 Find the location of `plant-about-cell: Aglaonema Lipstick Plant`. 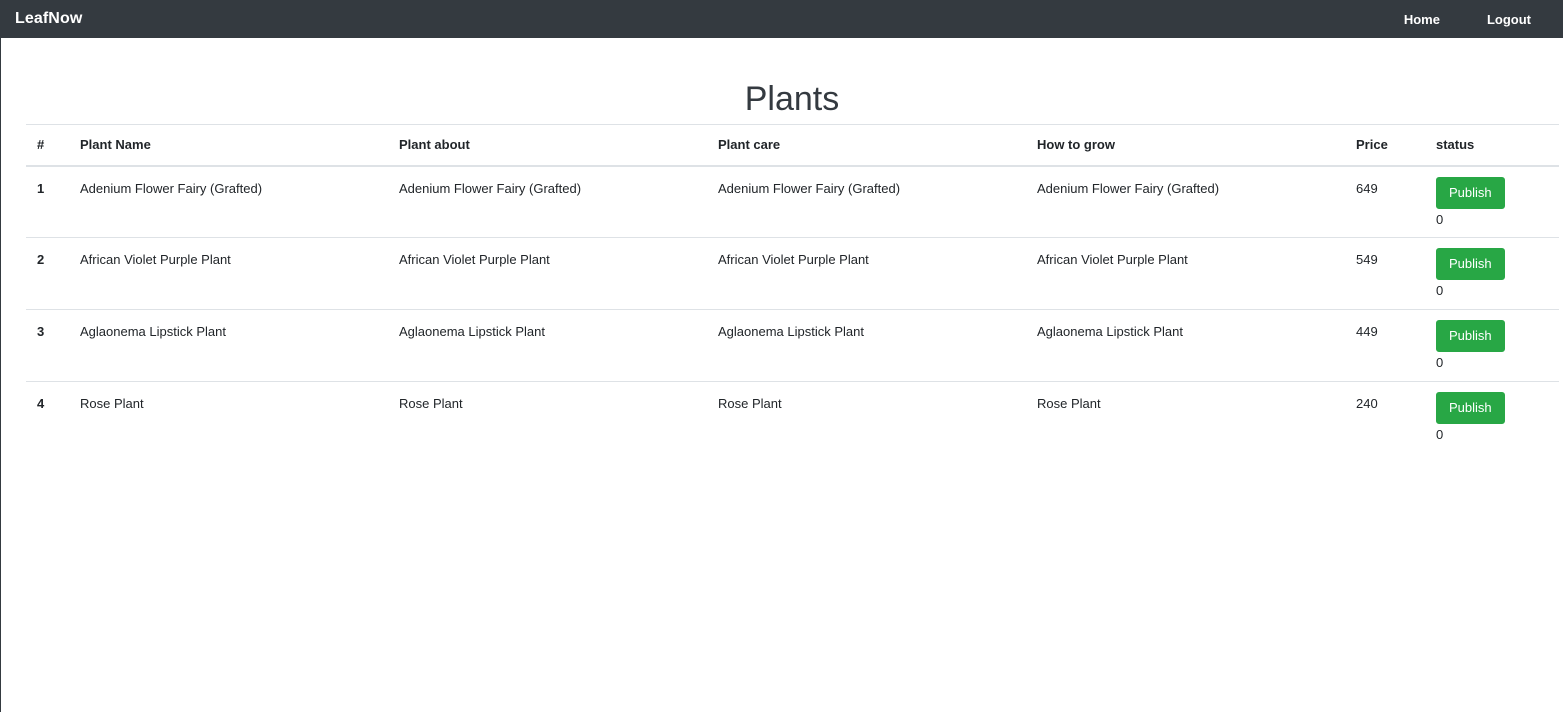

plant-about-cell: Aglaonema Lipstick Plant is located at coordinates (558, 345).